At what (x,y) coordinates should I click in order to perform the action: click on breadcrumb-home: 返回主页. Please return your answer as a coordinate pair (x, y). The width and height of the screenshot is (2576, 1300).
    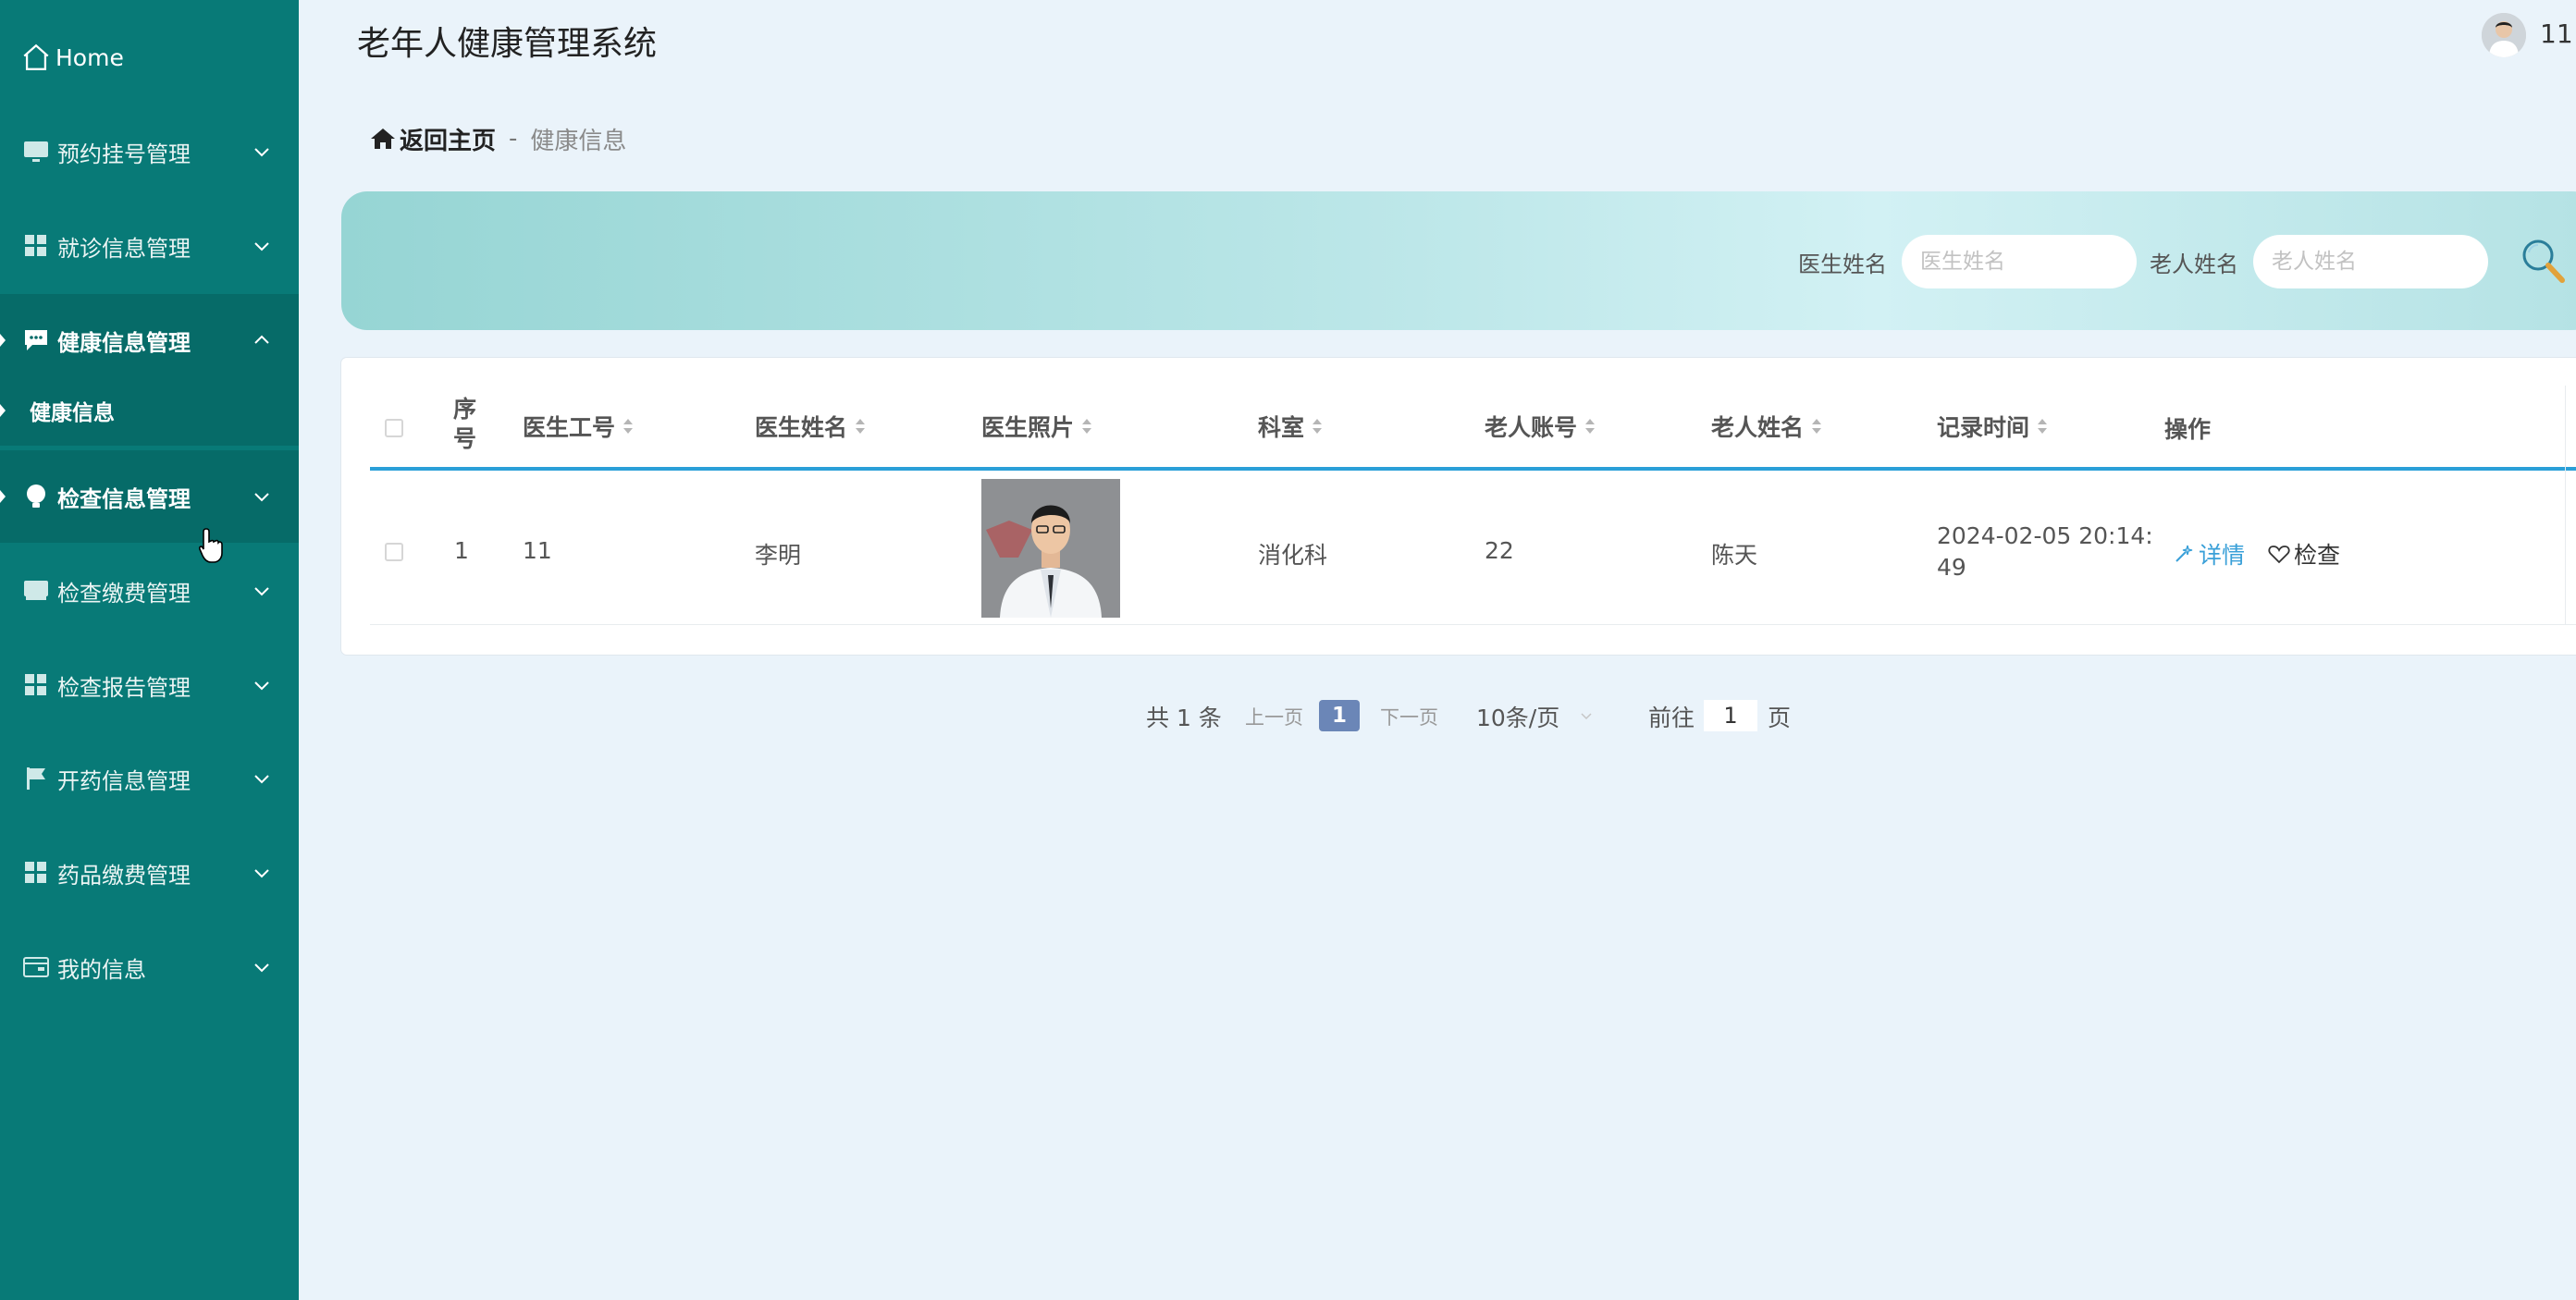
    Looking at the image, I should click on (433, 139).